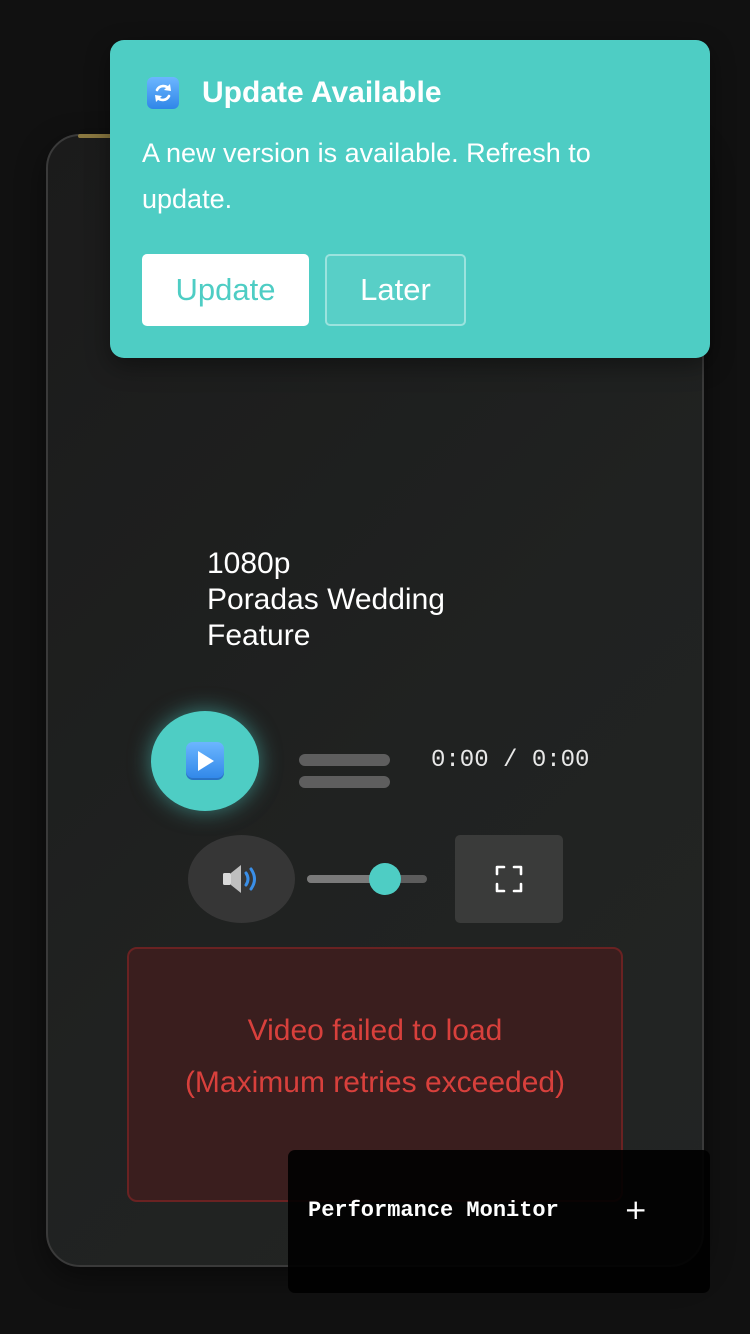  What do you see at coordinates (225, 290) in the screenshot?
I see `update-button: Update` at bounding box center [225, 290].